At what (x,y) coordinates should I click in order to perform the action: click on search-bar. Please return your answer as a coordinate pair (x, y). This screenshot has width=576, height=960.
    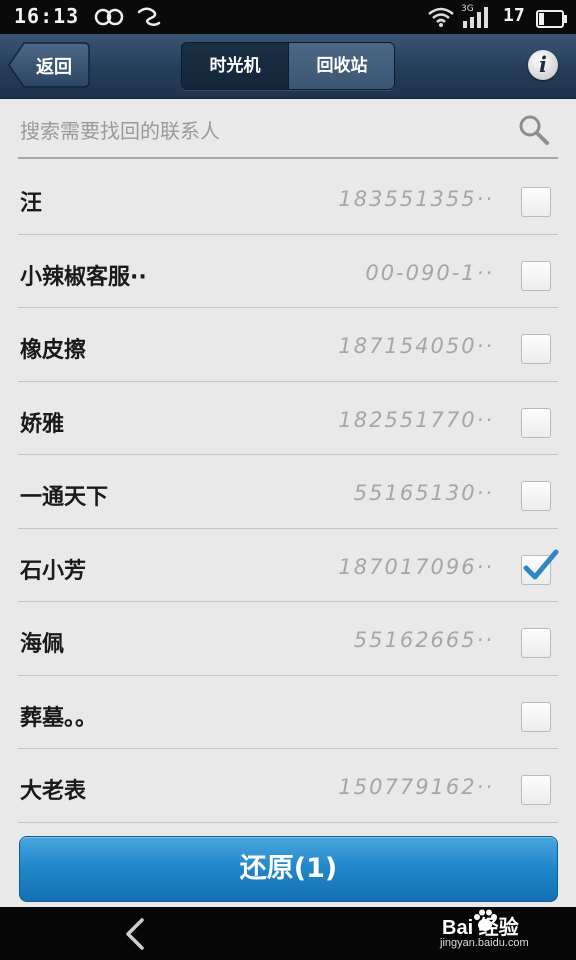
    Looking at the image, I should click on (288, 130).